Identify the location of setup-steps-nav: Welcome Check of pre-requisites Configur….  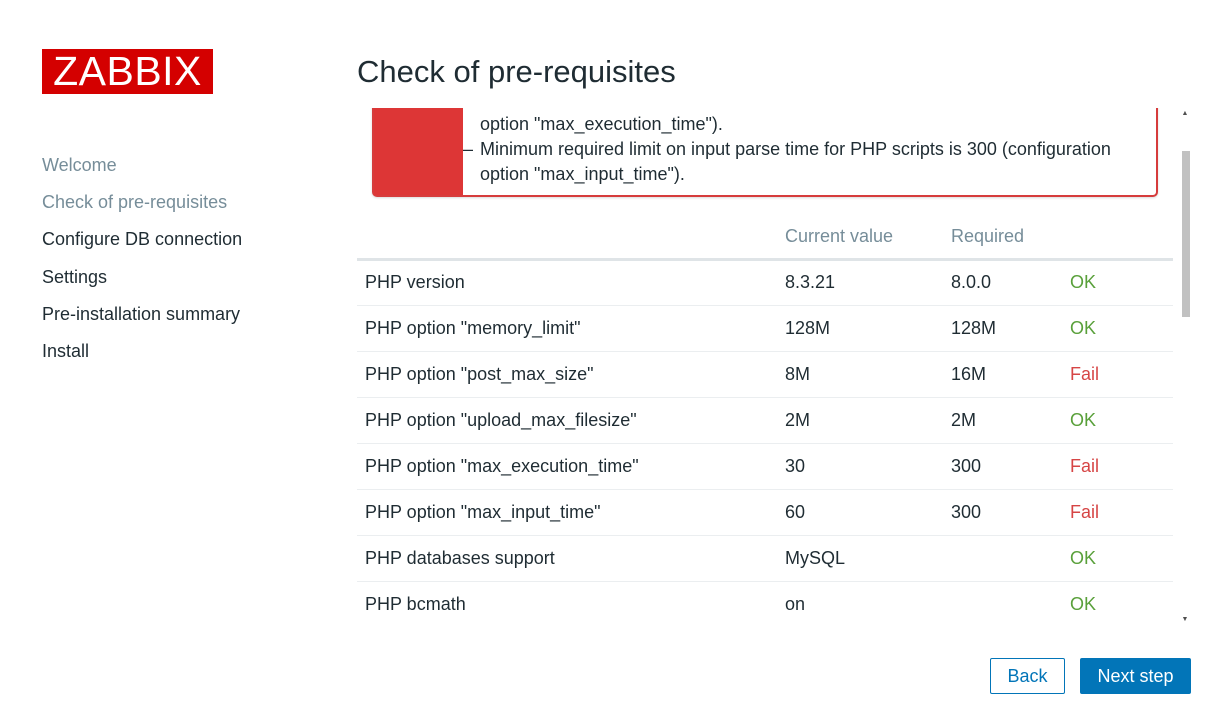
(142, 263).